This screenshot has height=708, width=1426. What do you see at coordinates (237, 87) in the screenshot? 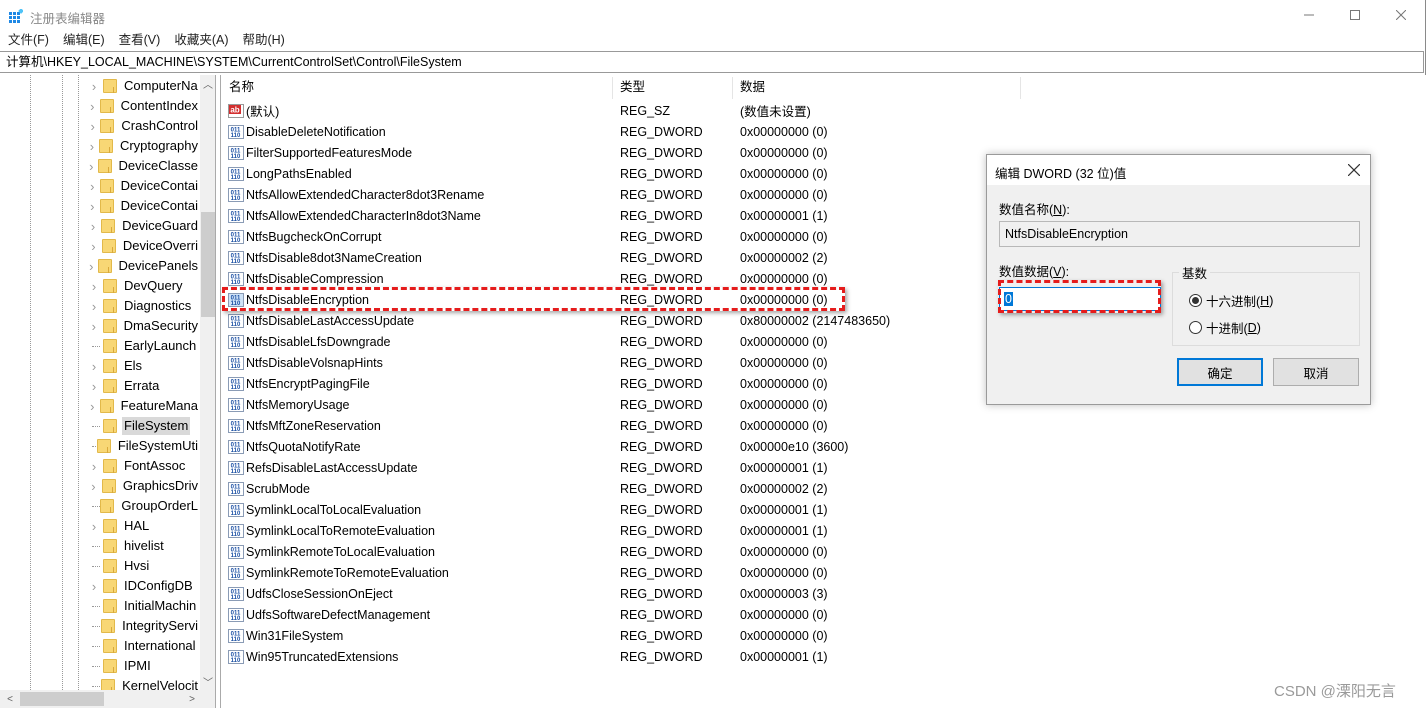
I see `column-header-name: 名称` at bounding box center [237, 87].